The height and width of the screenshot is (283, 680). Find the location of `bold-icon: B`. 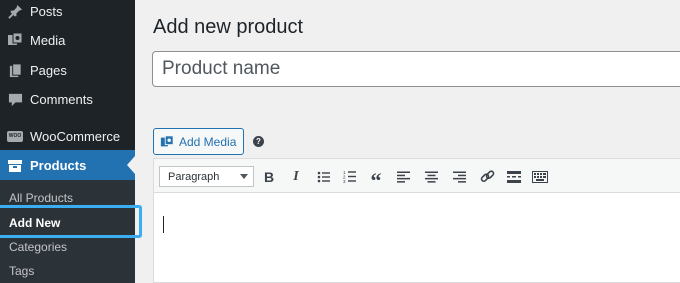

bold-icon: B is located at coordinates (269, 176).